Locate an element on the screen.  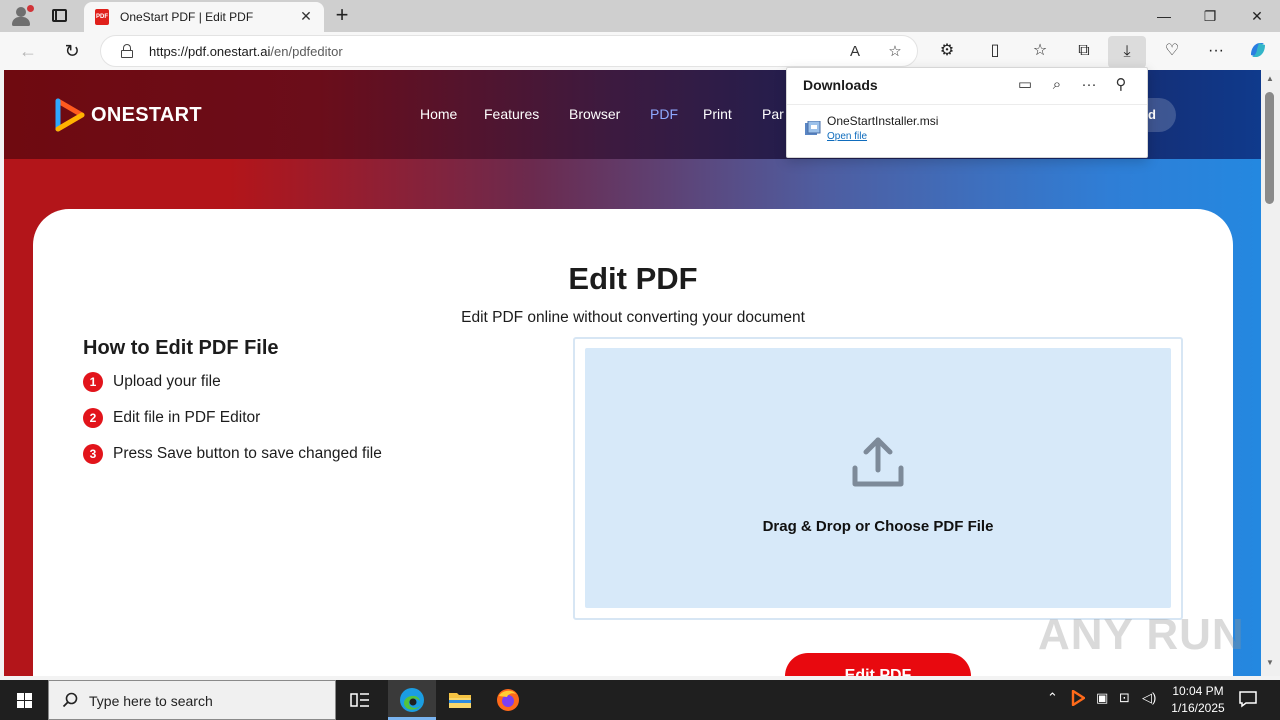
pdf-favicon-icon: PDF is located at coordinates (102, 17).